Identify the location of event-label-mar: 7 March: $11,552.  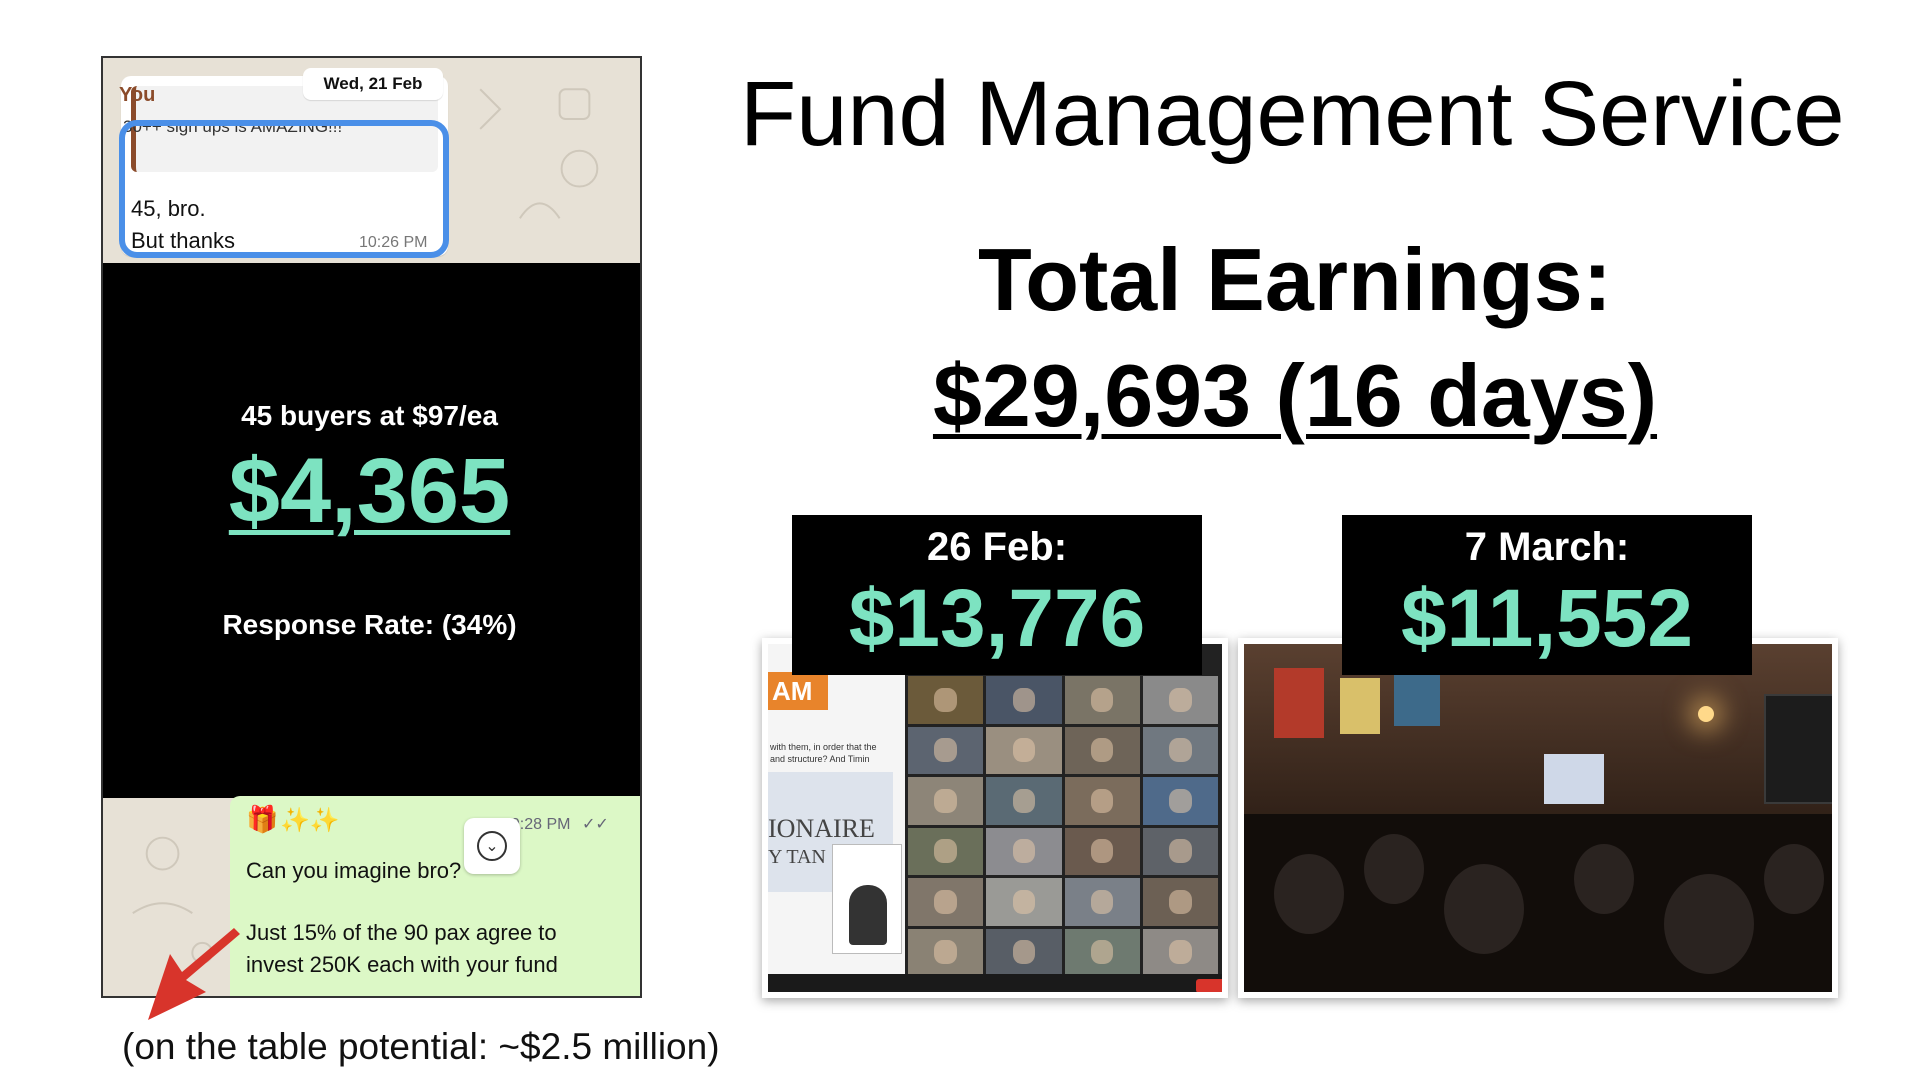
(1547, 595).